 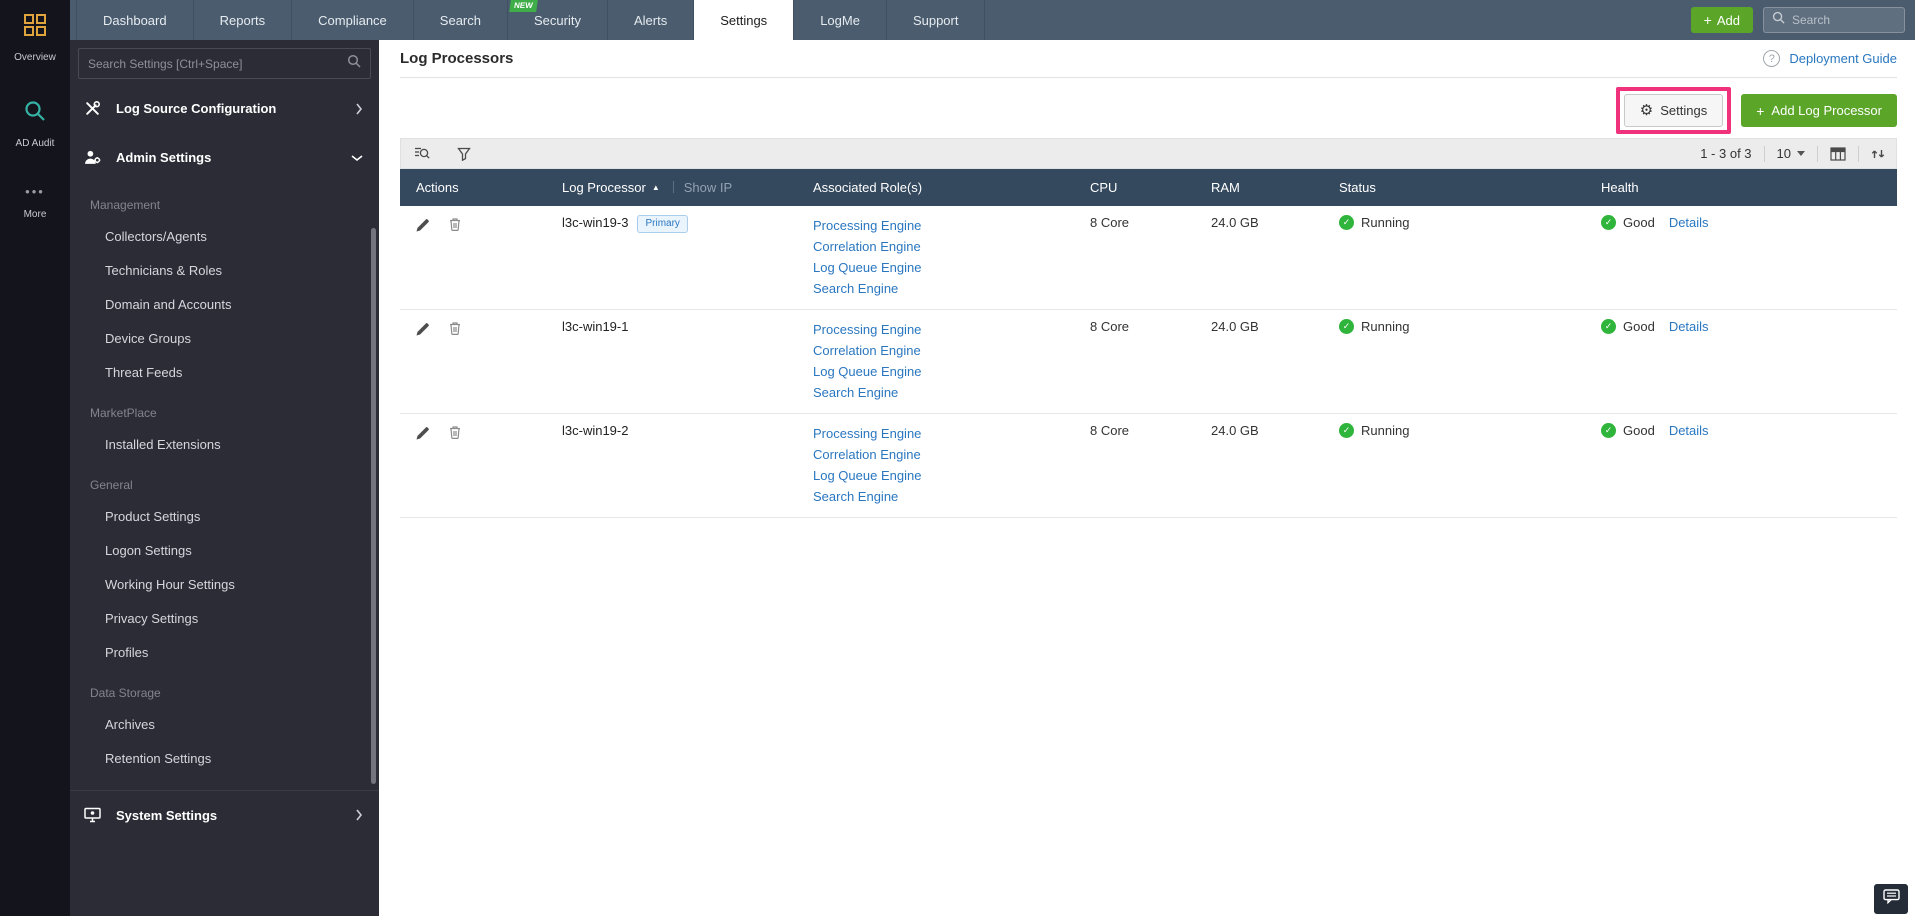 What do you see at coordinates (744, 20) in the screenshot?
I see `nav-tab-settings: Settings` at bounding box center [744, 20].